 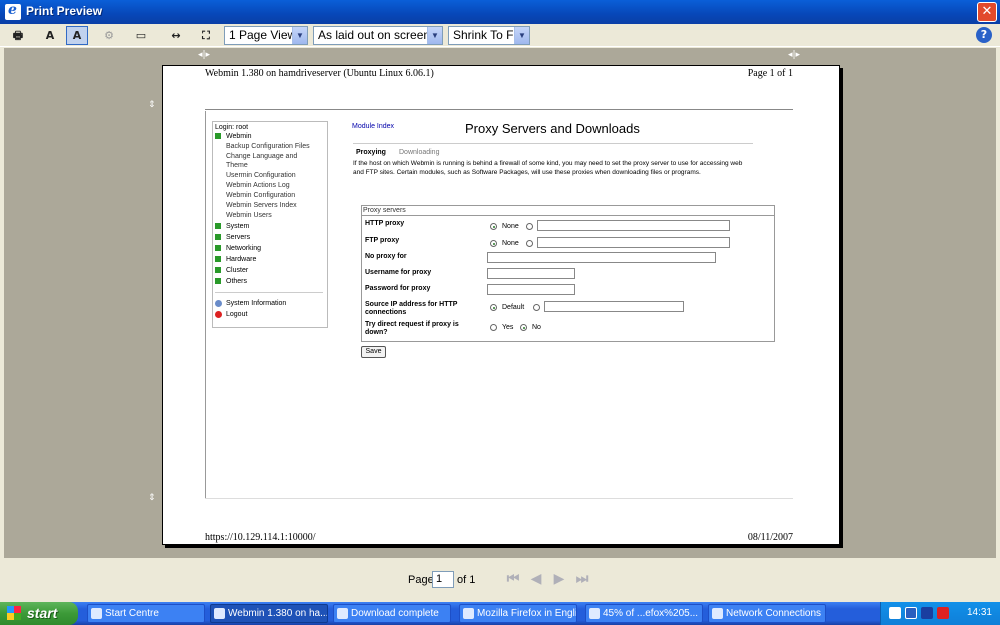 What do you see at coordinates (633, 242) in the screenshot?
I see `ftp-proxy-input` at bounding box center [633, 242].